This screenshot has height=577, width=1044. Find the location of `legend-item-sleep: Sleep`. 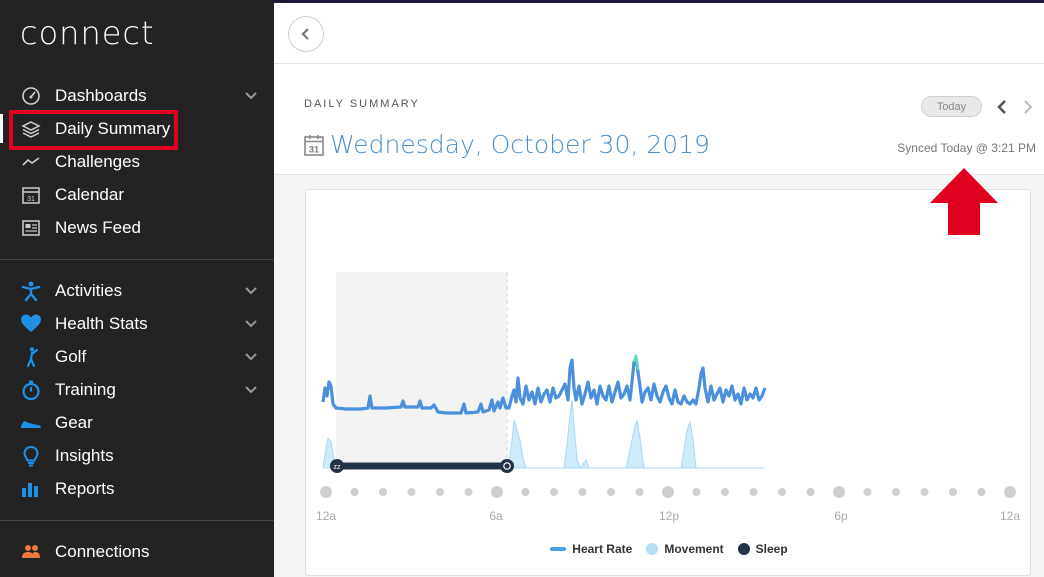

legend-item-sleep: Sleep is located at coordinates (762, 549).